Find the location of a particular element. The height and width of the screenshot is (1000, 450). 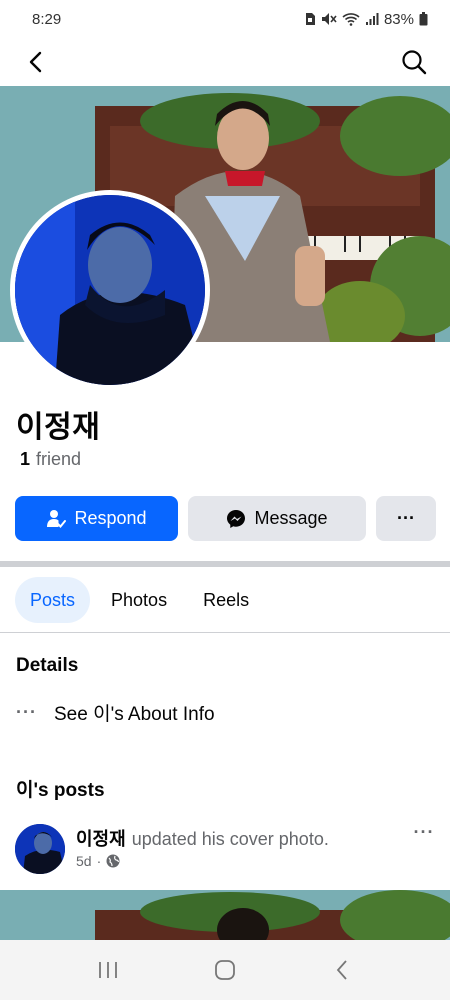

post-action-text: updated his cover photo. is located at coordinates (230, 839).